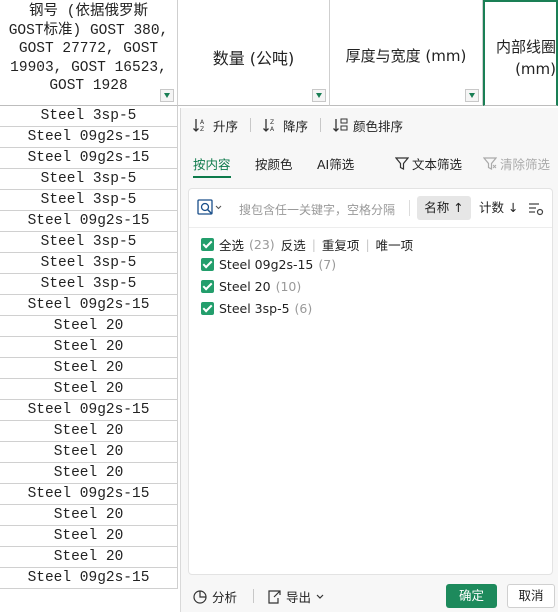  What do you see at coordinates (406, 56) in the screenshot?
I see `column-header-thickness-label: 厚度与宽度 (mm)` at bounding box center [406, 56].